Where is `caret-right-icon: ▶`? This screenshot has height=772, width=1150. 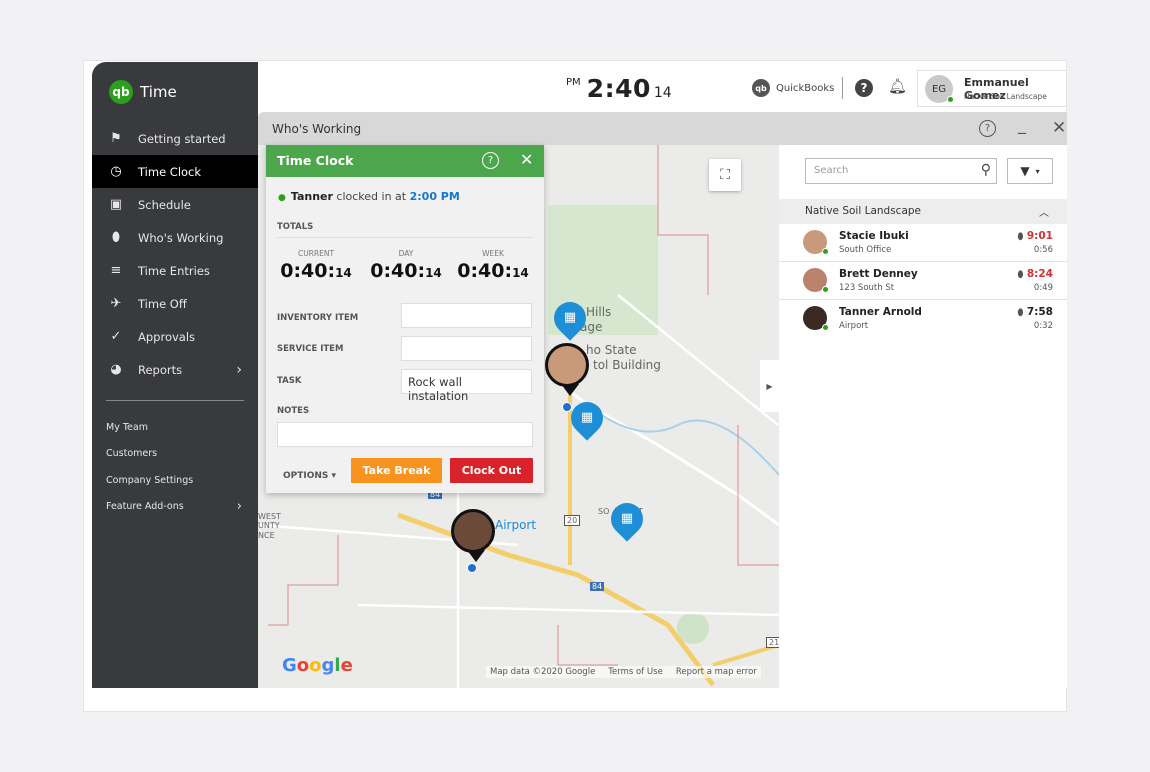
caret-right-icon: ▶ is located at coordinates (769, 386).